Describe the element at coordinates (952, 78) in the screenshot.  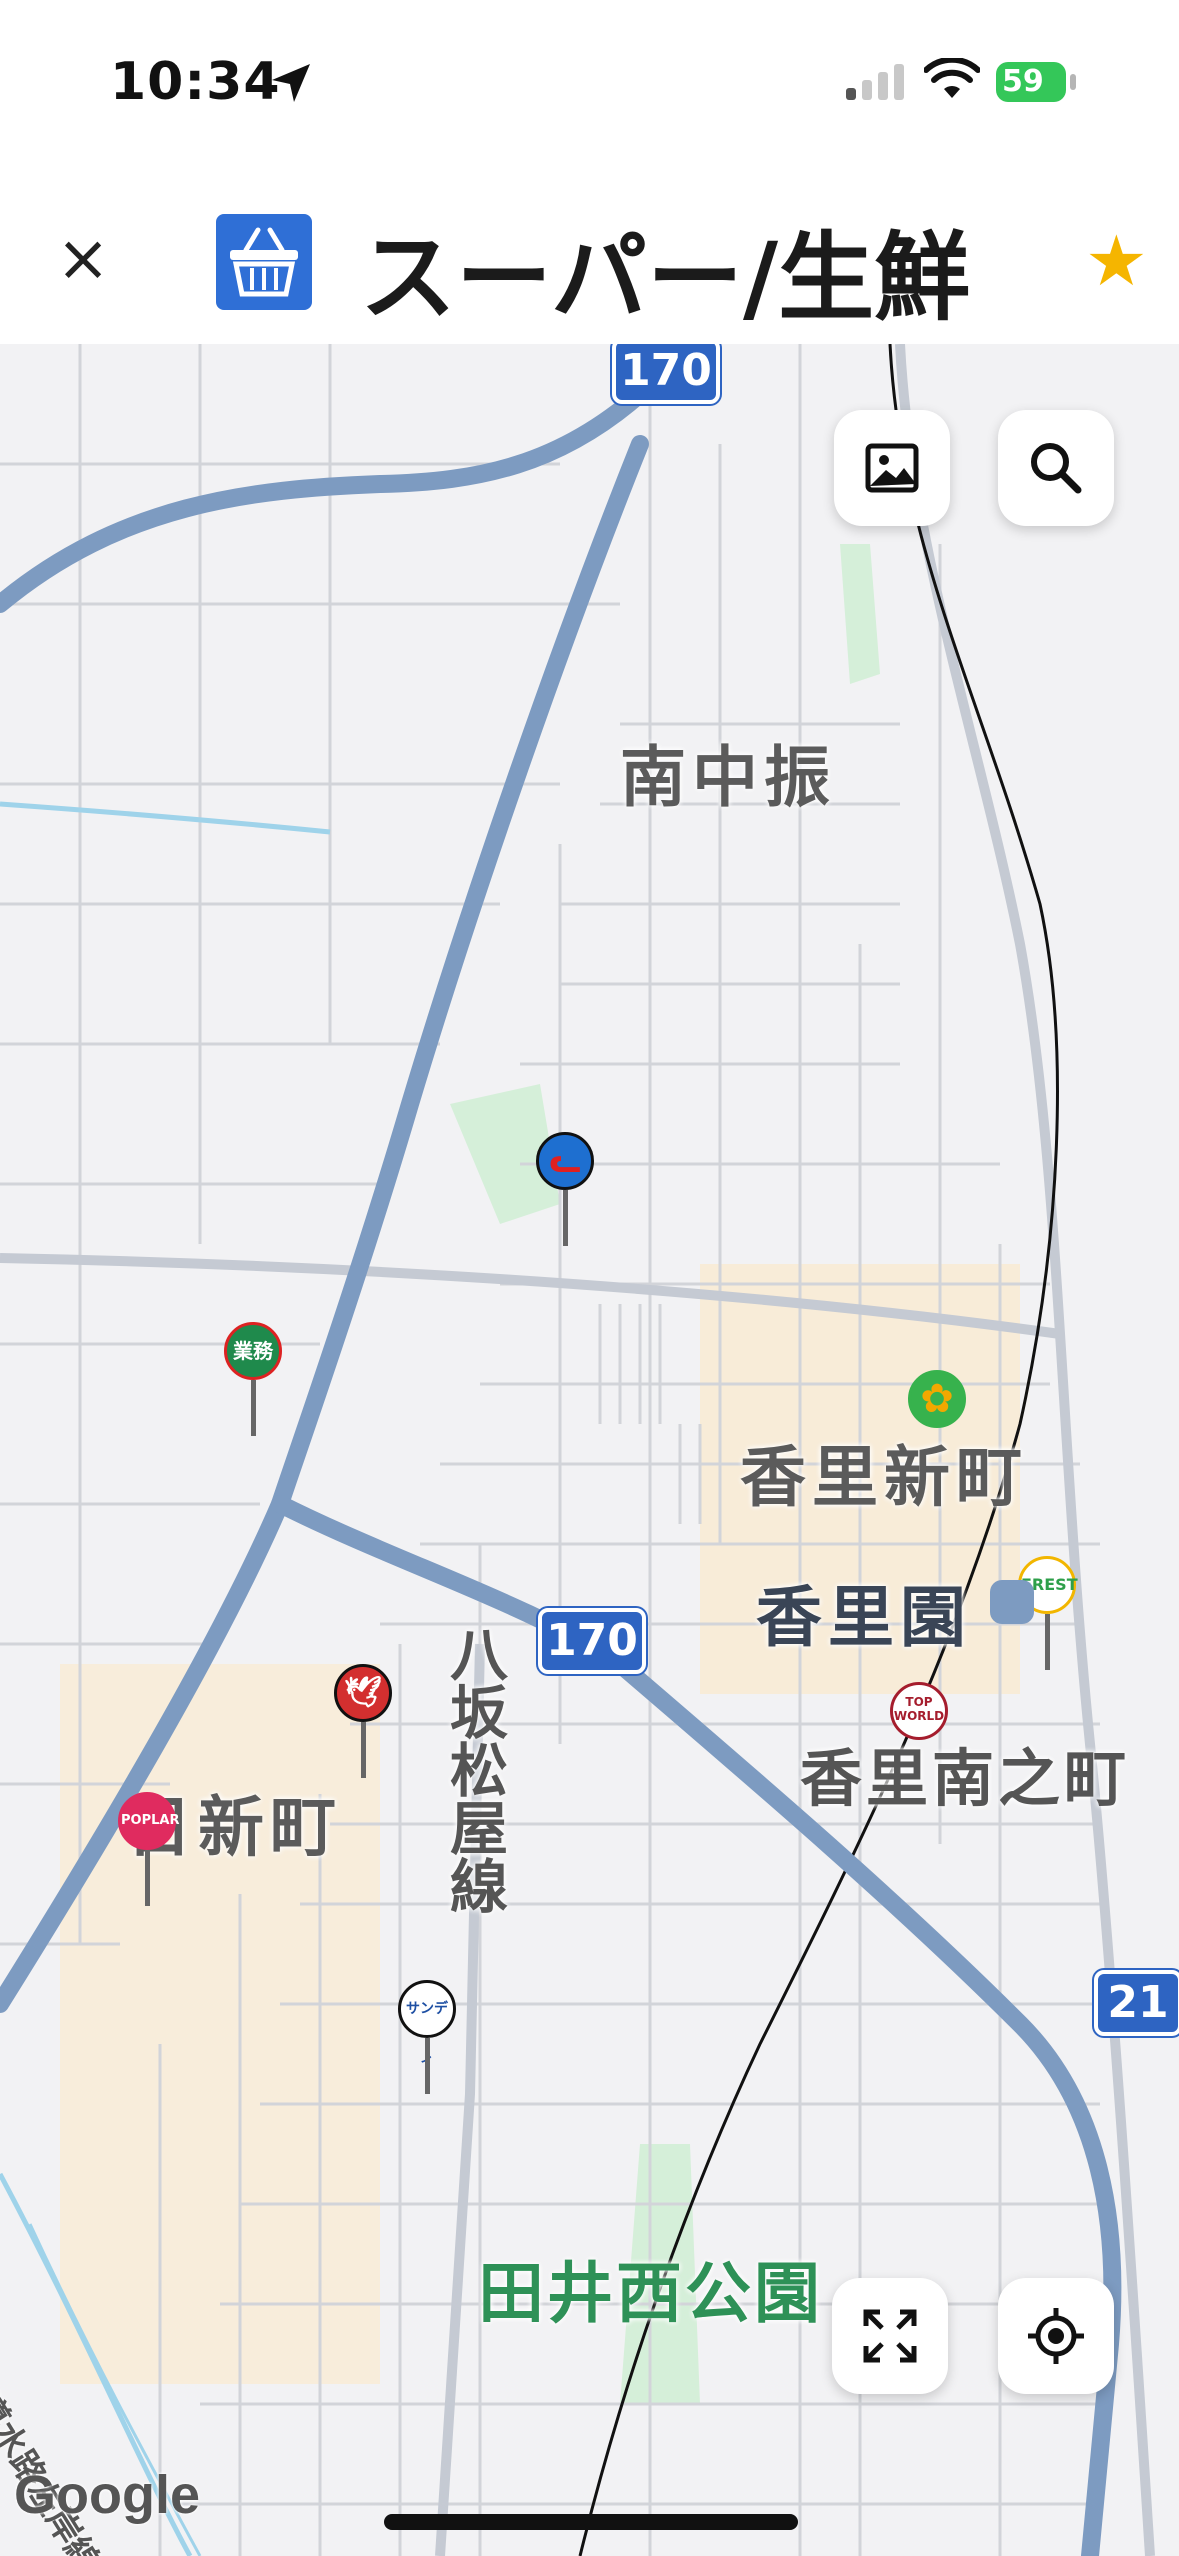
I see `wifi-icon` at that location.